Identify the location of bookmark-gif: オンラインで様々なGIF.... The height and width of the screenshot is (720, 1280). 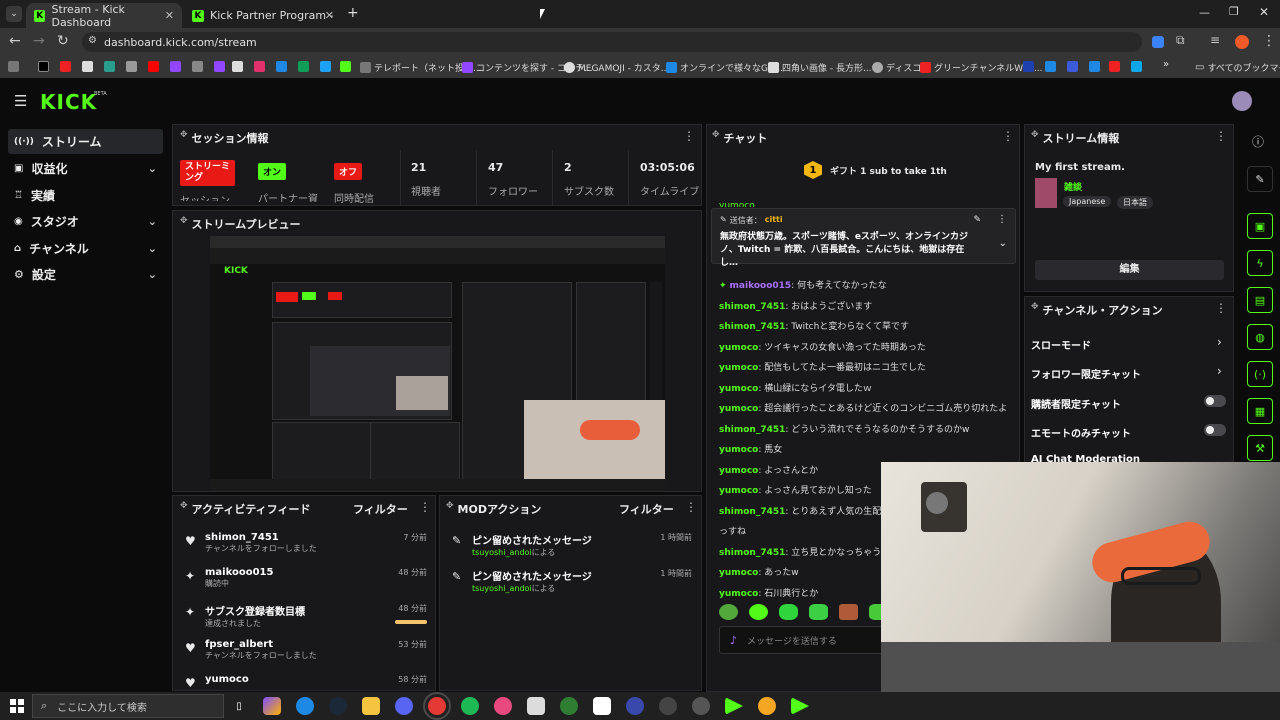
(724, 67).